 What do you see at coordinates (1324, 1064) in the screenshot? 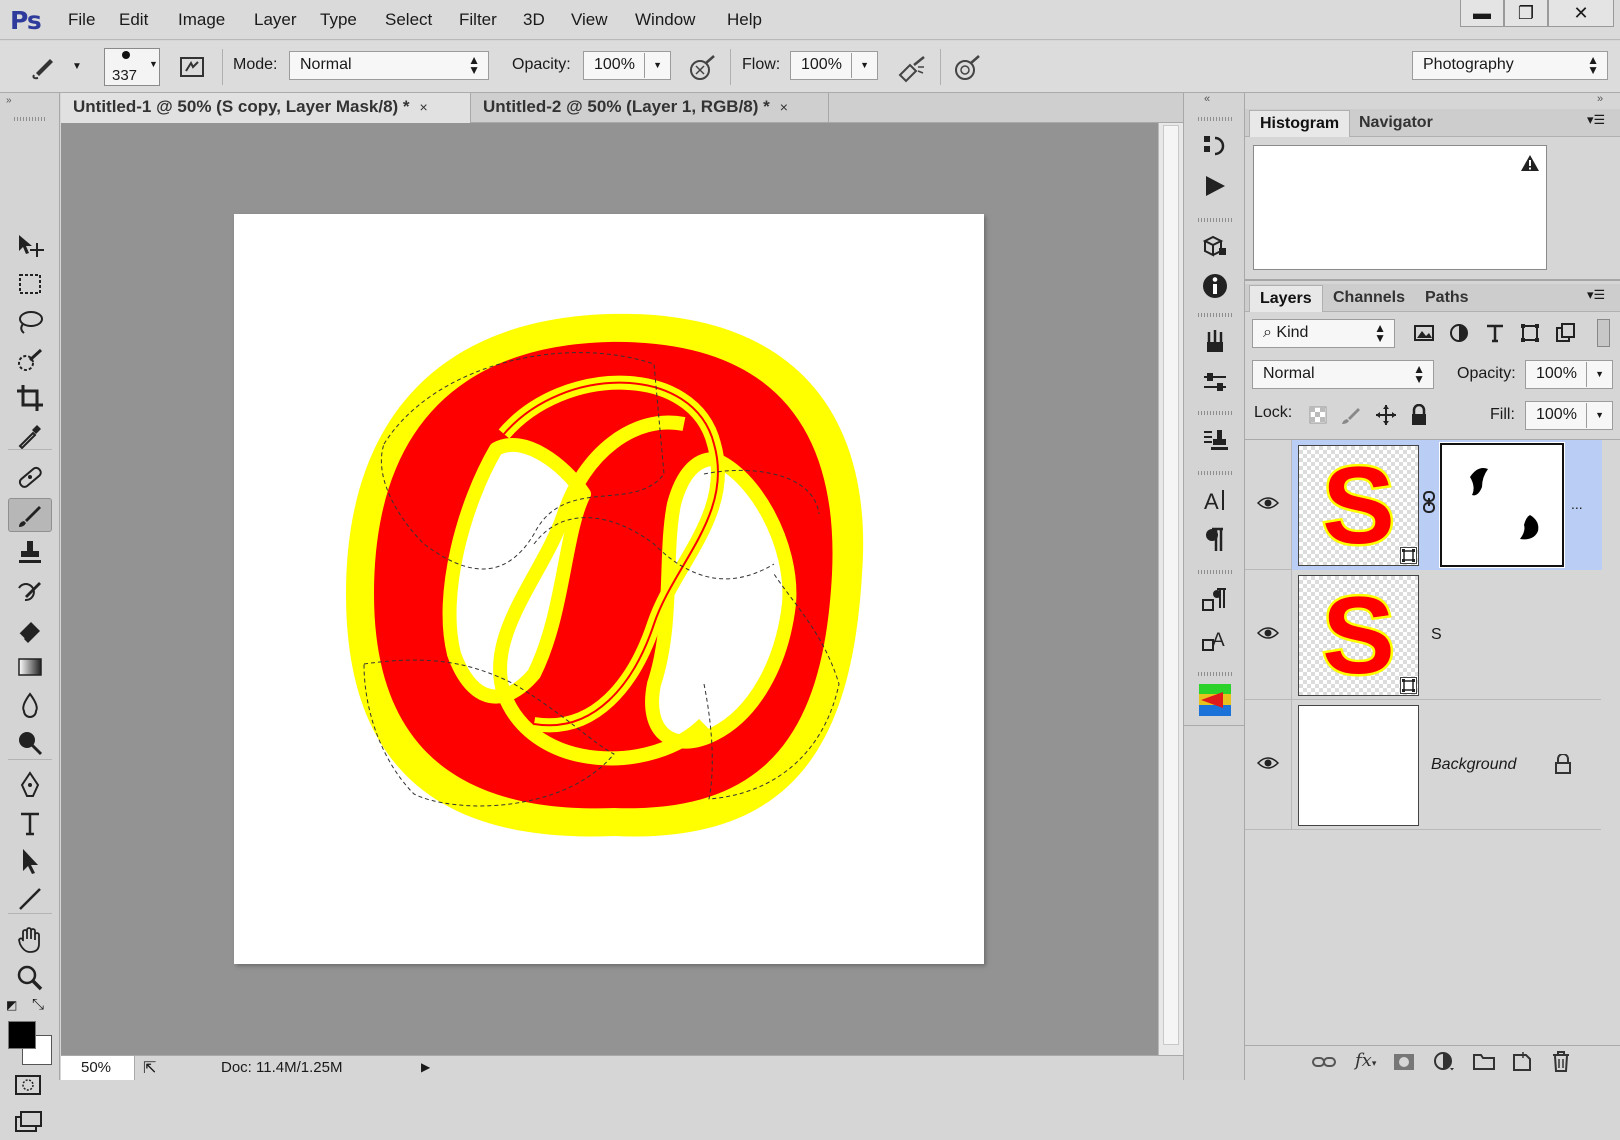
I see `link-layers-icon` at bounding box center [1324, 1064].